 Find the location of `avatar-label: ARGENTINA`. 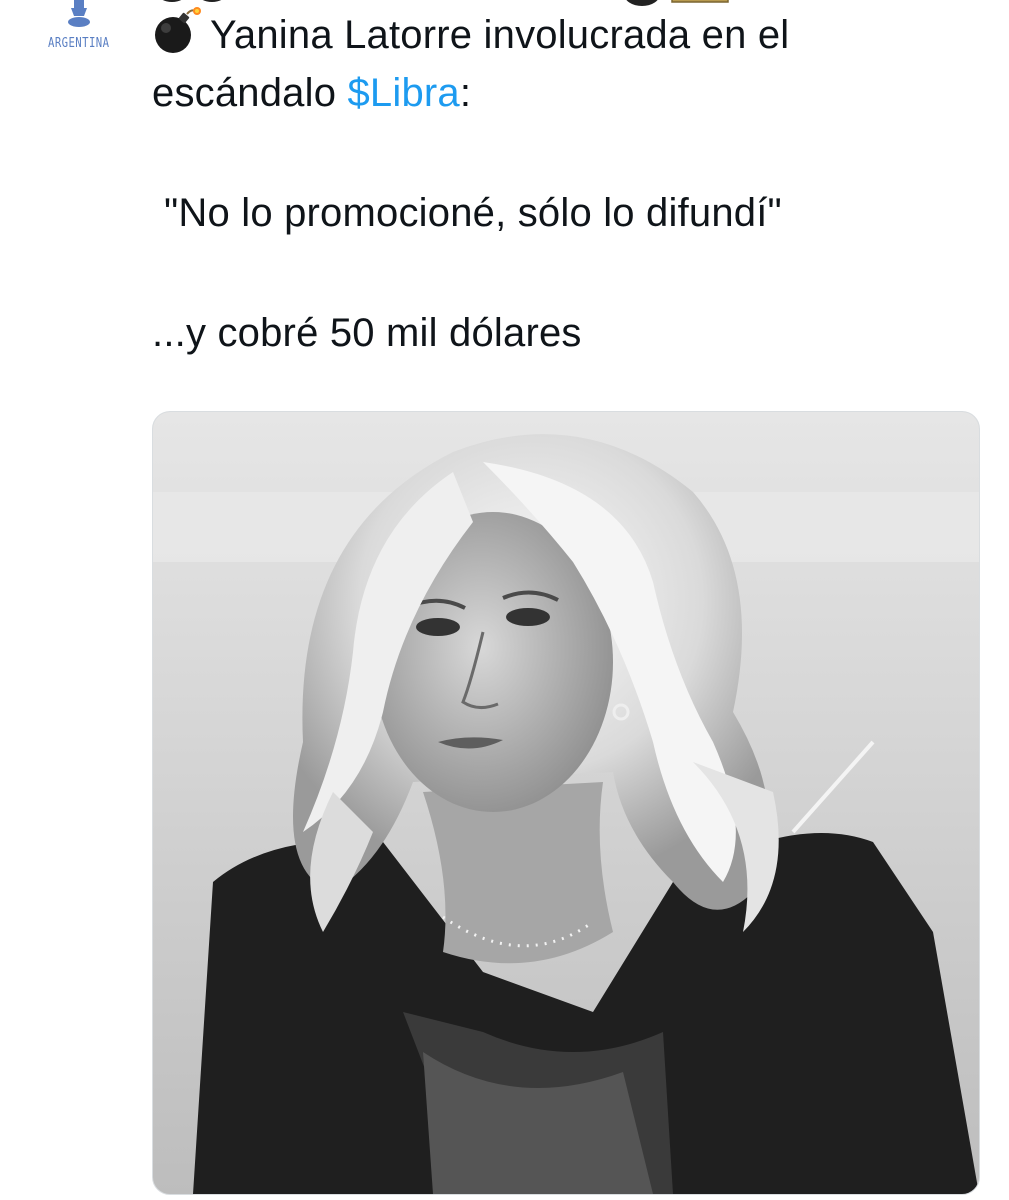

avatar-label: ARGENTINA is located at coordinates (79, 43).